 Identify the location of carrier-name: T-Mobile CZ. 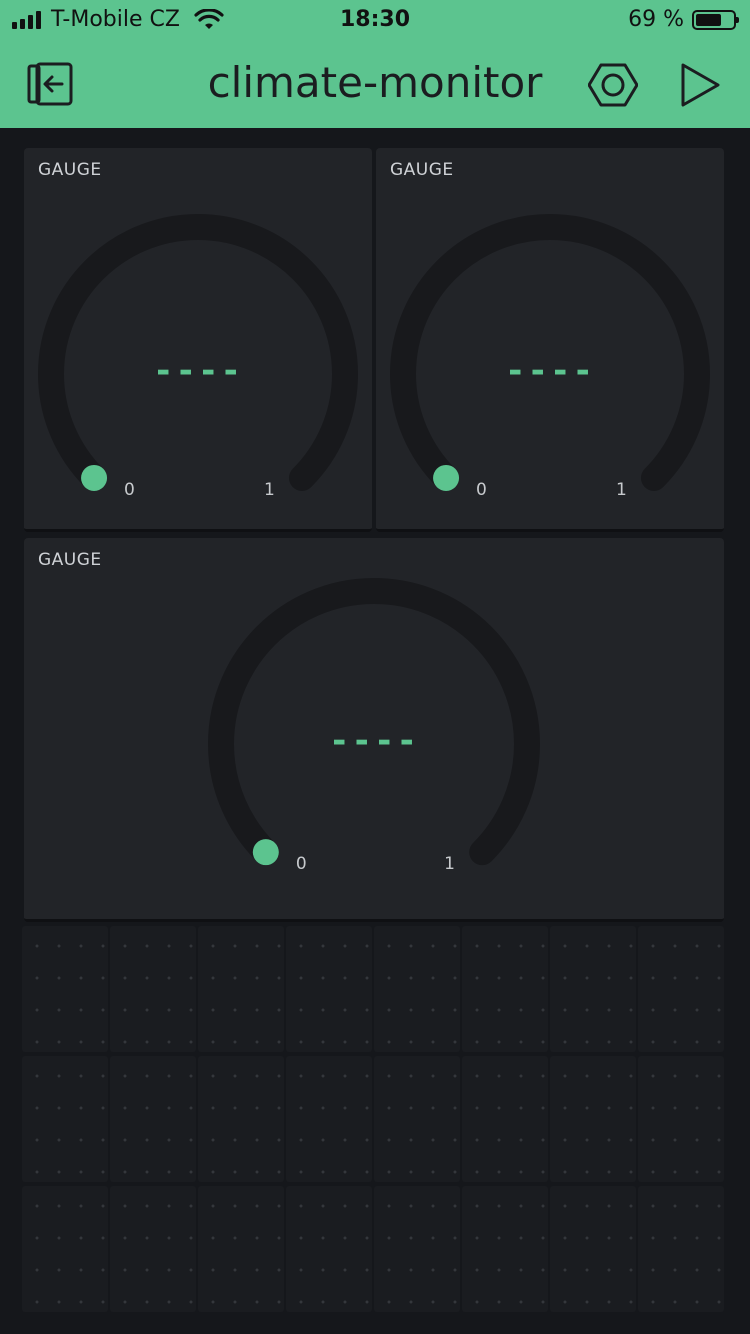
(115, 19).